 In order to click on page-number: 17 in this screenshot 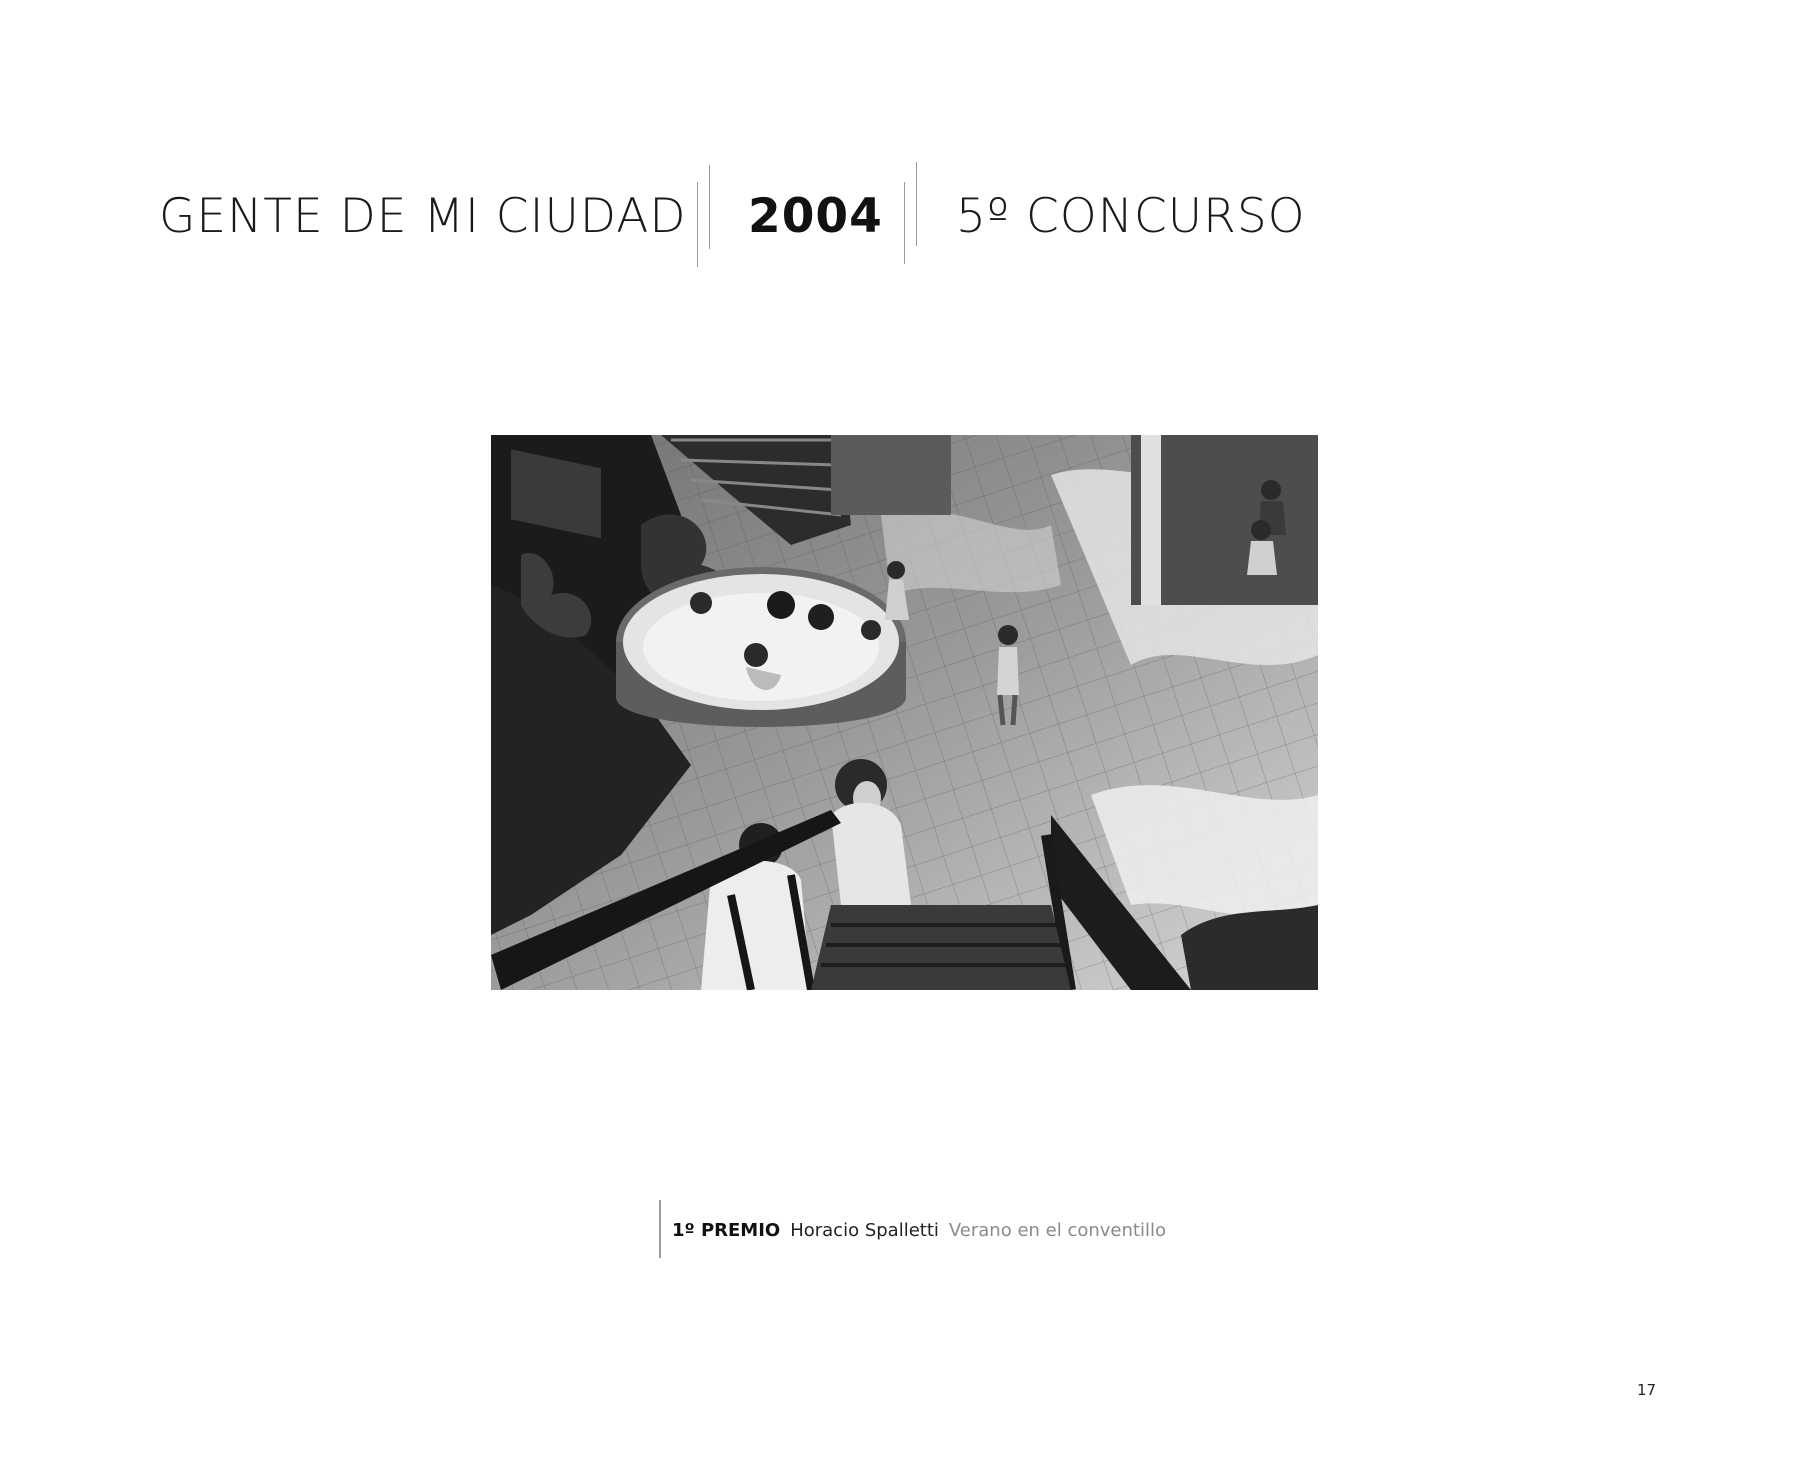, I will do `click(1647, 1390)`.